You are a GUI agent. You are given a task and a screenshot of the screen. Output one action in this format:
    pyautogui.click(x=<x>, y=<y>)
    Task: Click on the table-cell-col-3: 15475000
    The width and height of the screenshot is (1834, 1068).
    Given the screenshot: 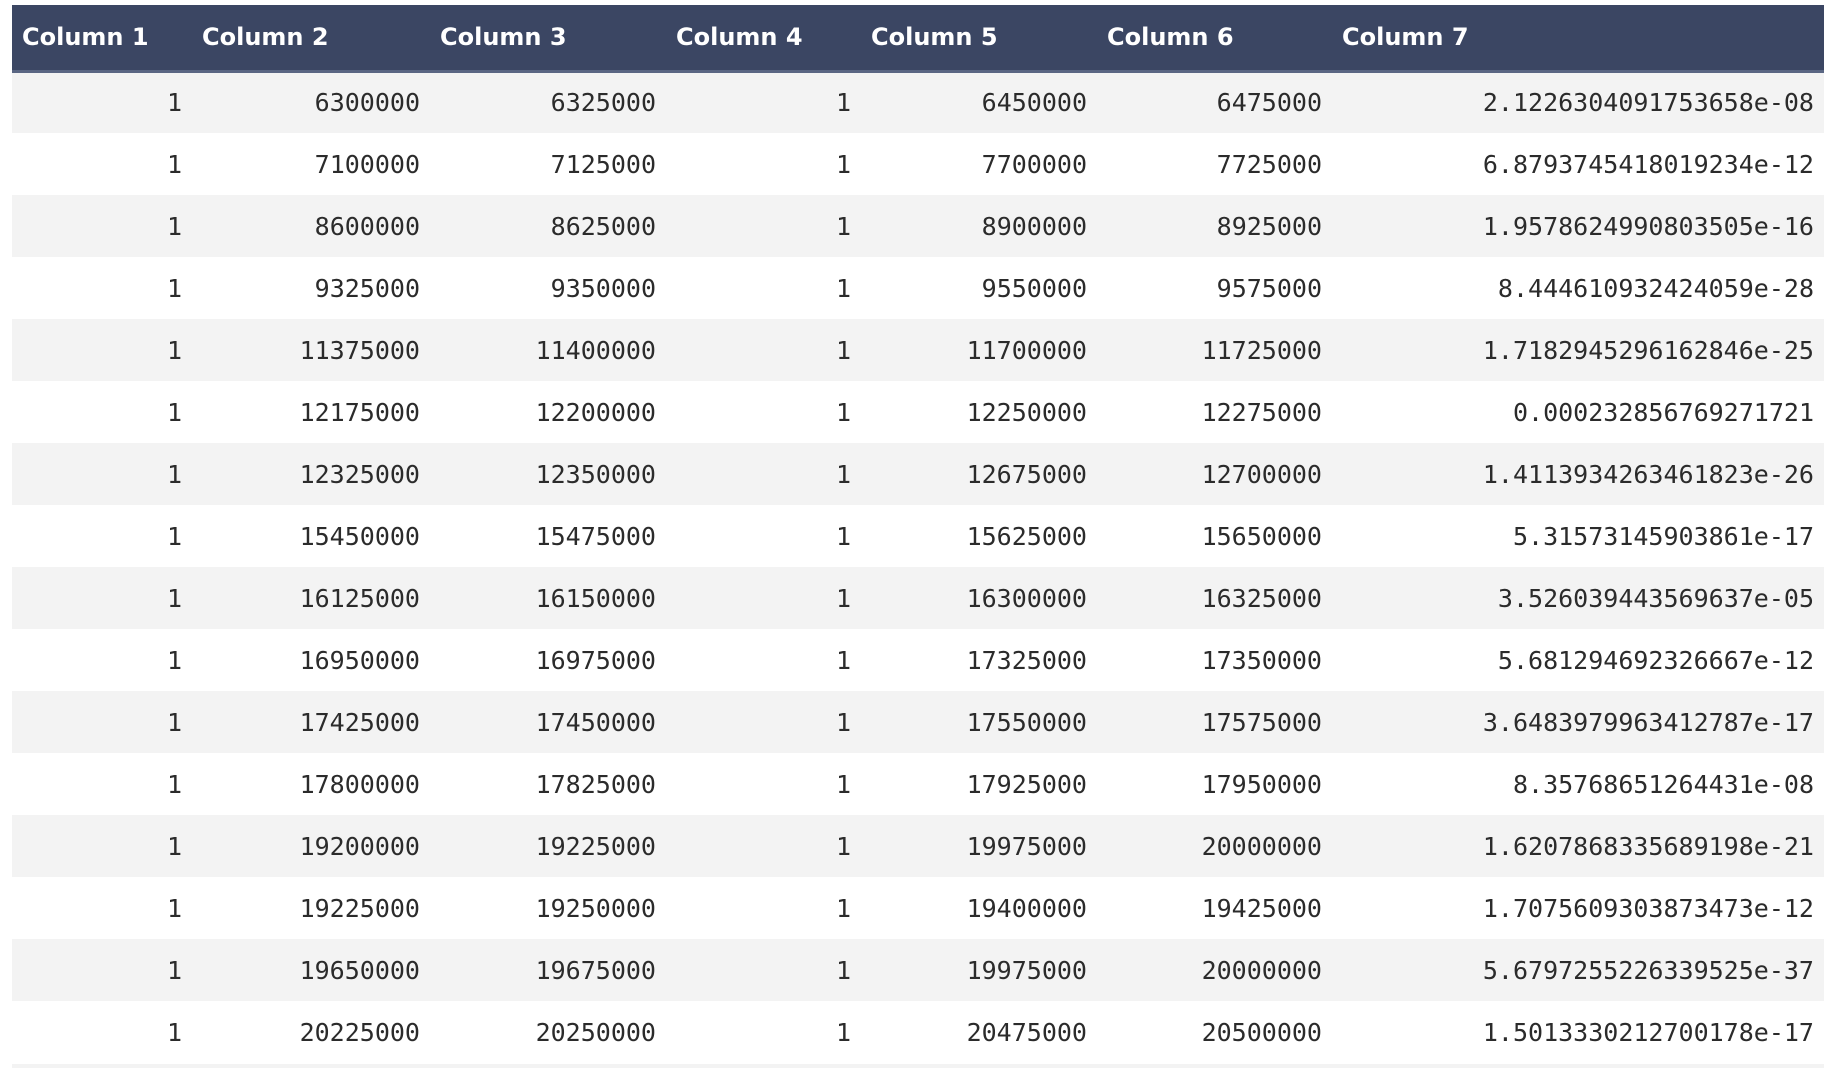 What is the action you would take?
    pyautogui.click(x=595, y=536)
    